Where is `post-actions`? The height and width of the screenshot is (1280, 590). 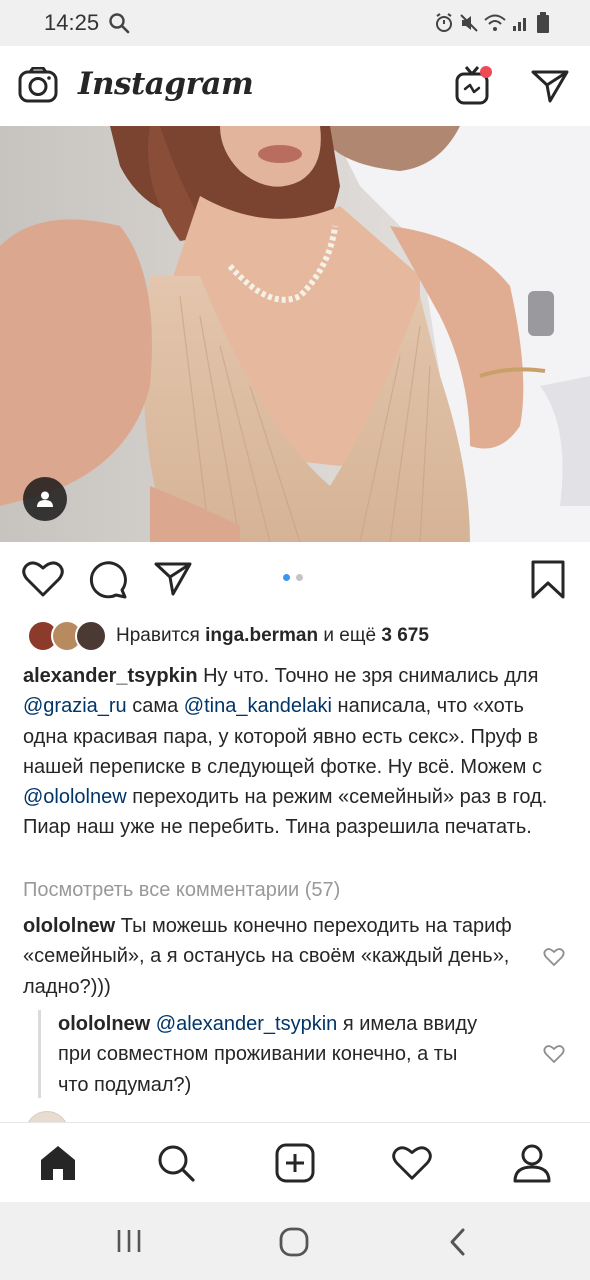
post-actions is located at coordinates (295, 579).